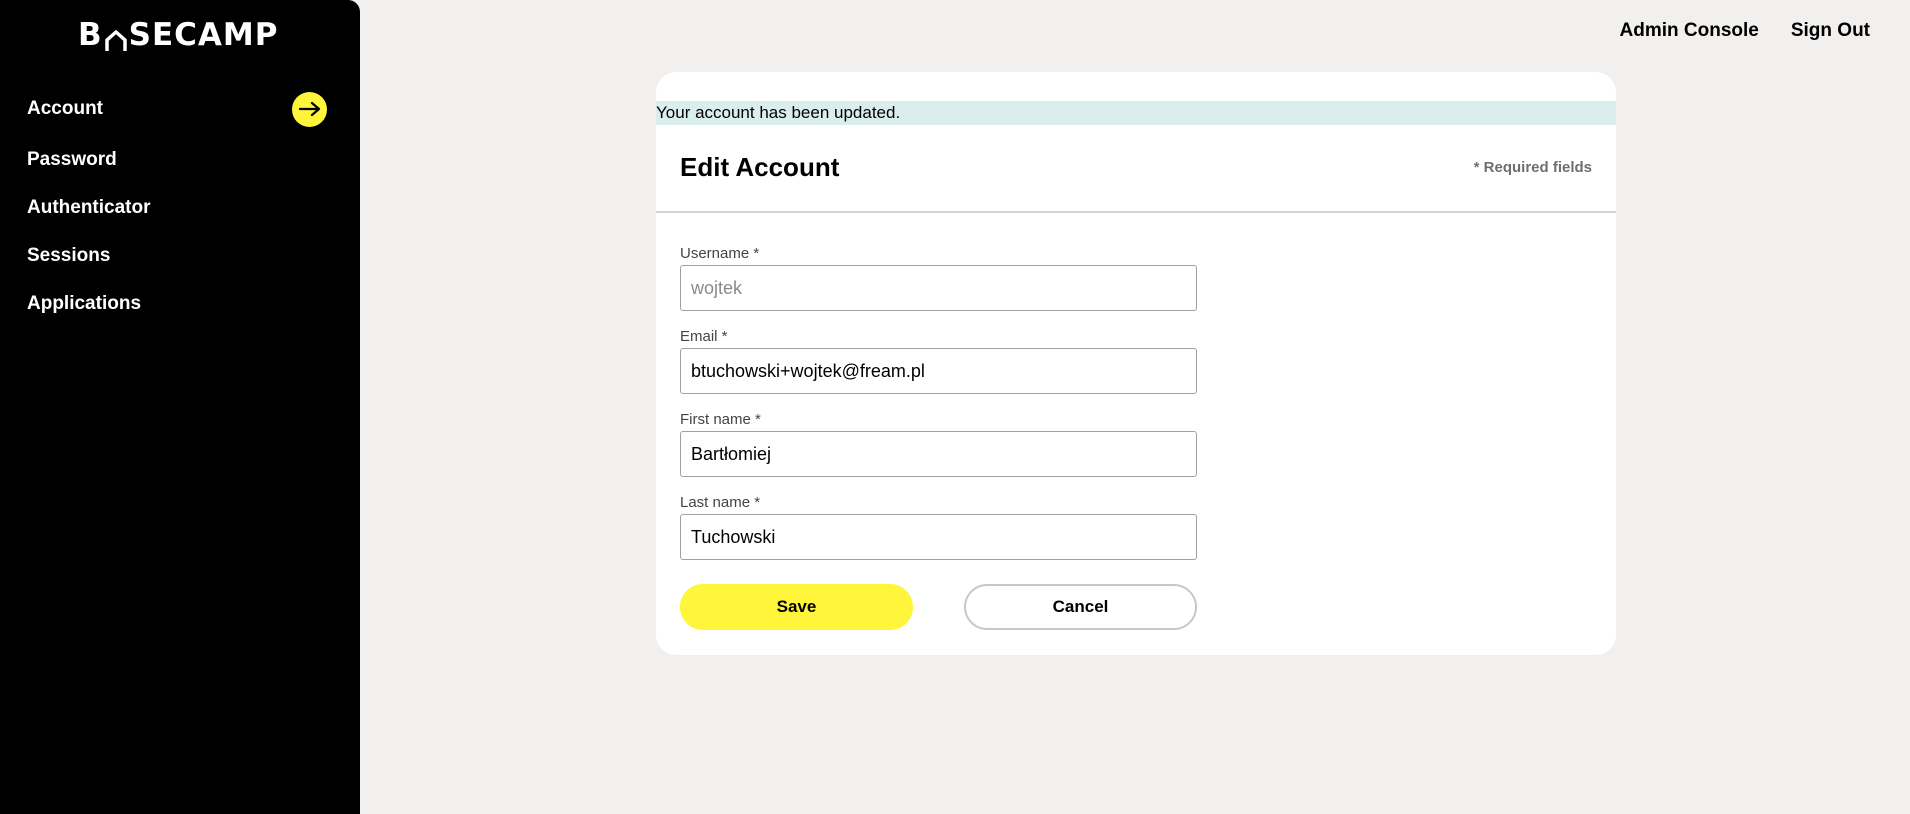 The image size is (1910, 814). I want to click on username-field-group: Username *, so click(938, 278).